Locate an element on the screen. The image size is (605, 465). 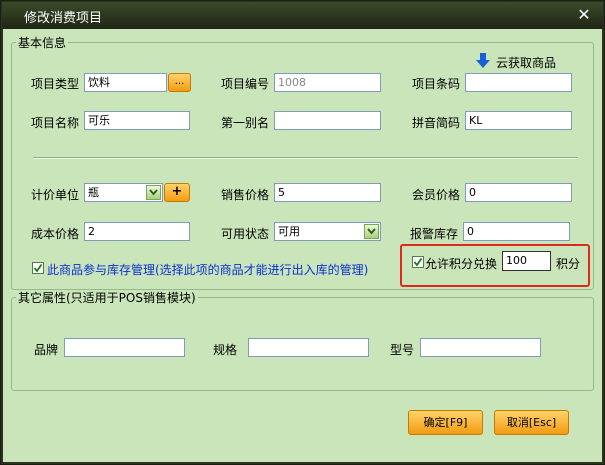
item-type-field: 饮料 is located at coordinates (125, 82).